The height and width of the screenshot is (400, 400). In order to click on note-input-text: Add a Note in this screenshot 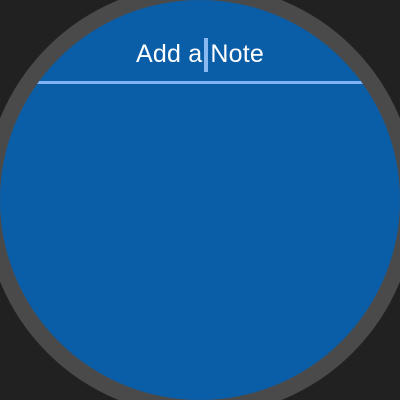, I will do `click(200, 54)`.